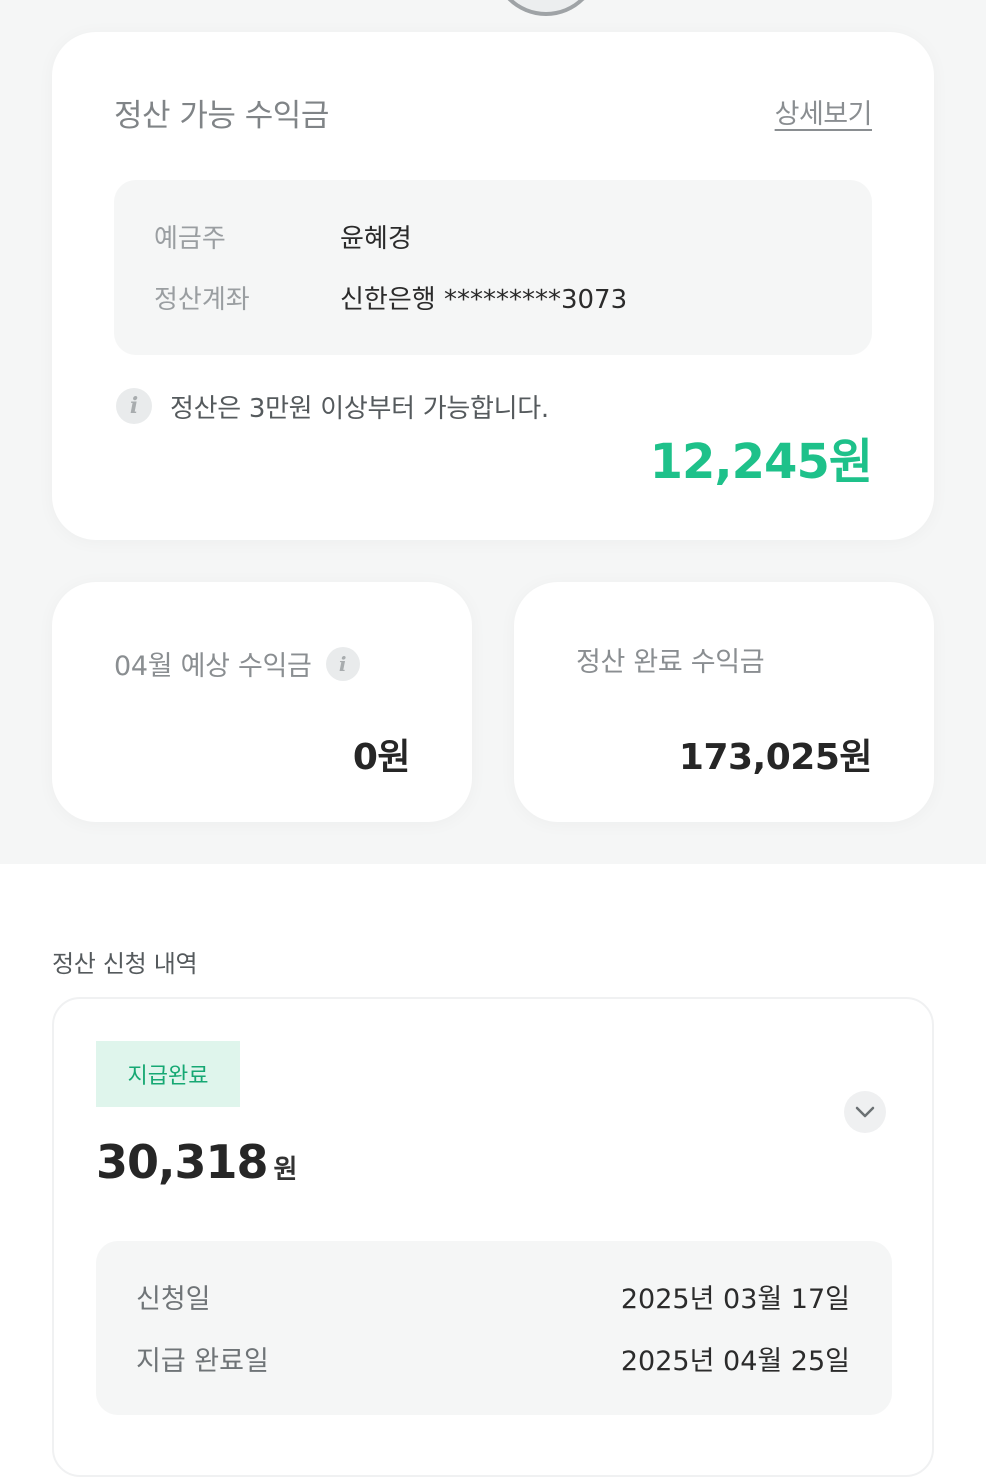 This screenshot has height=1477, width=986. I want to click on history-amount: 30,318 원, so click(196, 1162).